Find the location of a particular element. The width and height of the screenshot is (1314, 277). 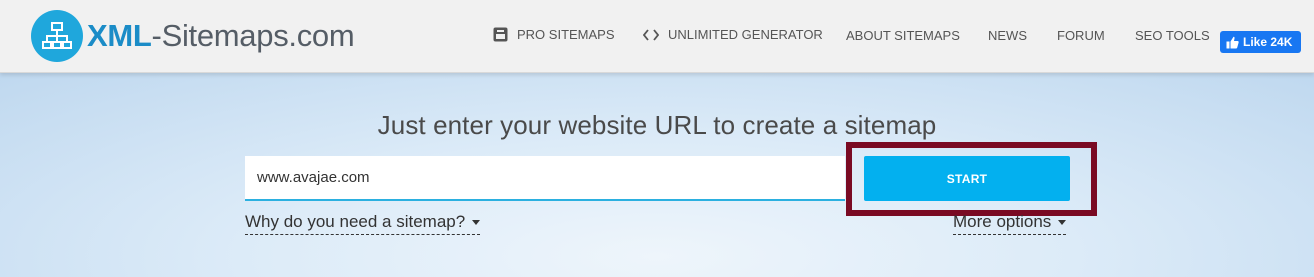

url-input is located at coordinates (545, 178).